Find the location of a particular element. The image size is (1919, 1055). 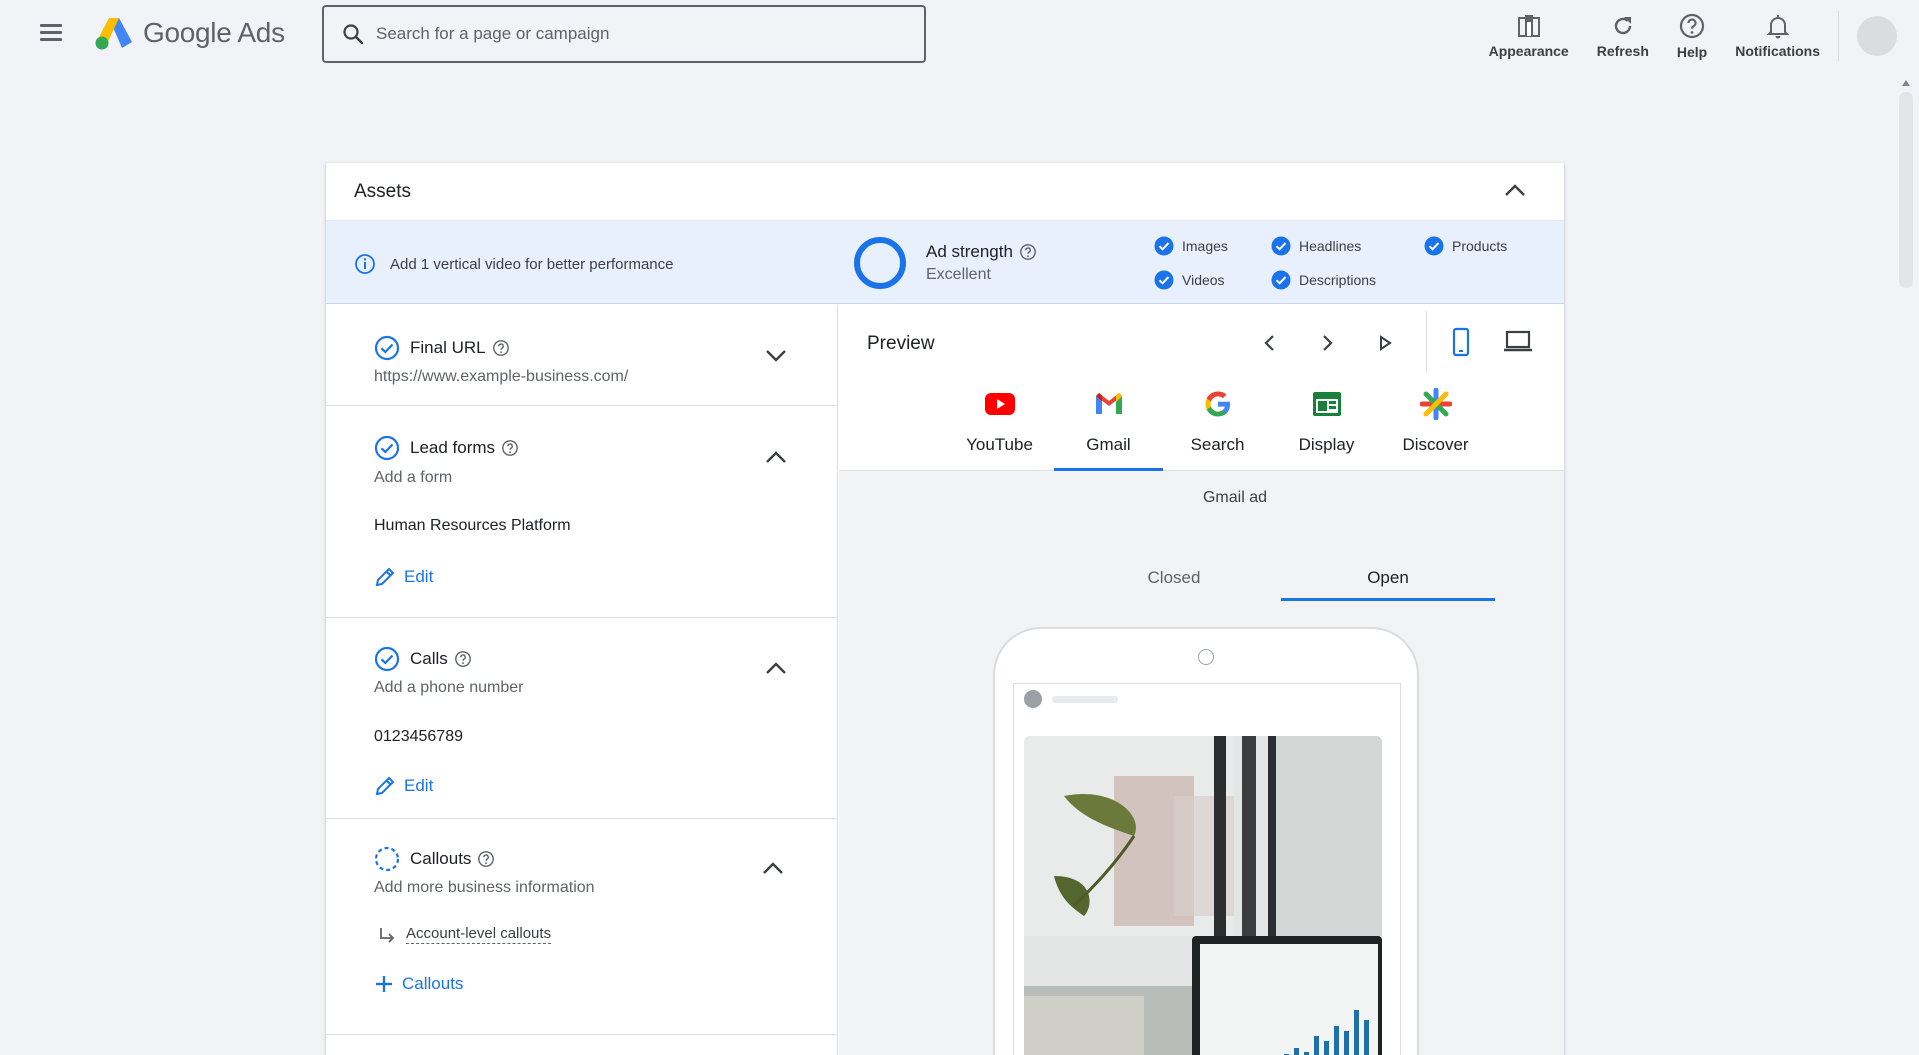

dashed-circle-icon is located at coordinates (387, 859).